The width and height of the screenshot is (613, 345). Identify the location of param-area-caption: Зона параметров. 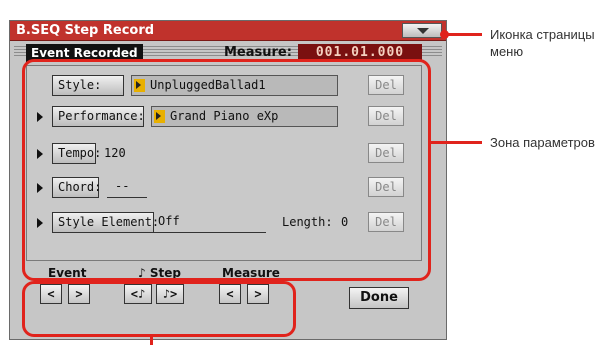
(542, 142).